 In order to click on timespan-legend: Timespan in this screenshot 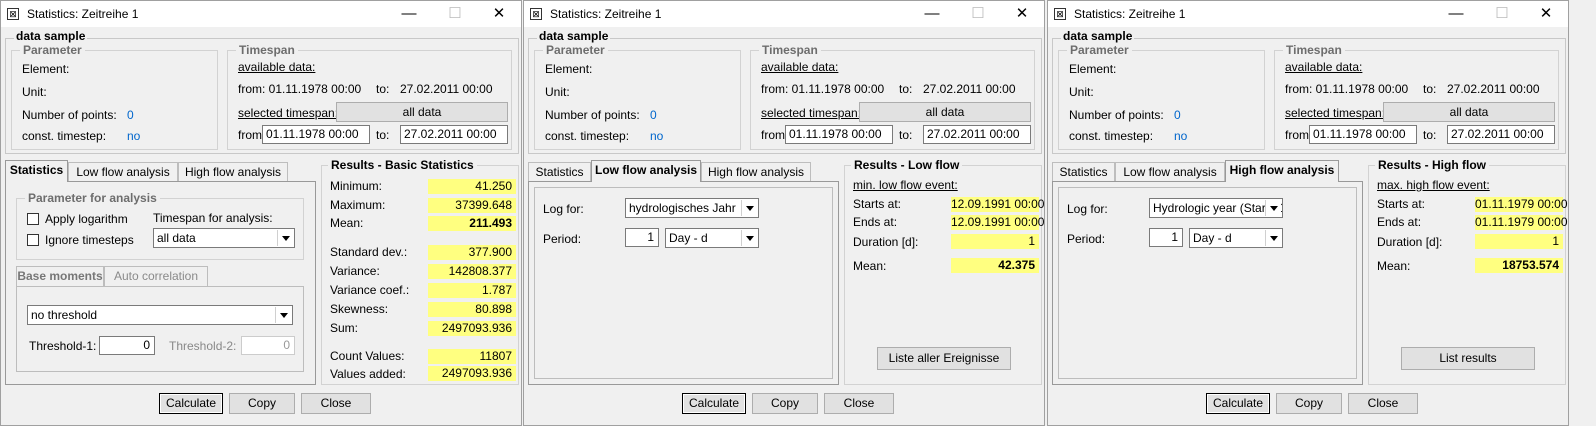, I will do `click(790, 50)`.